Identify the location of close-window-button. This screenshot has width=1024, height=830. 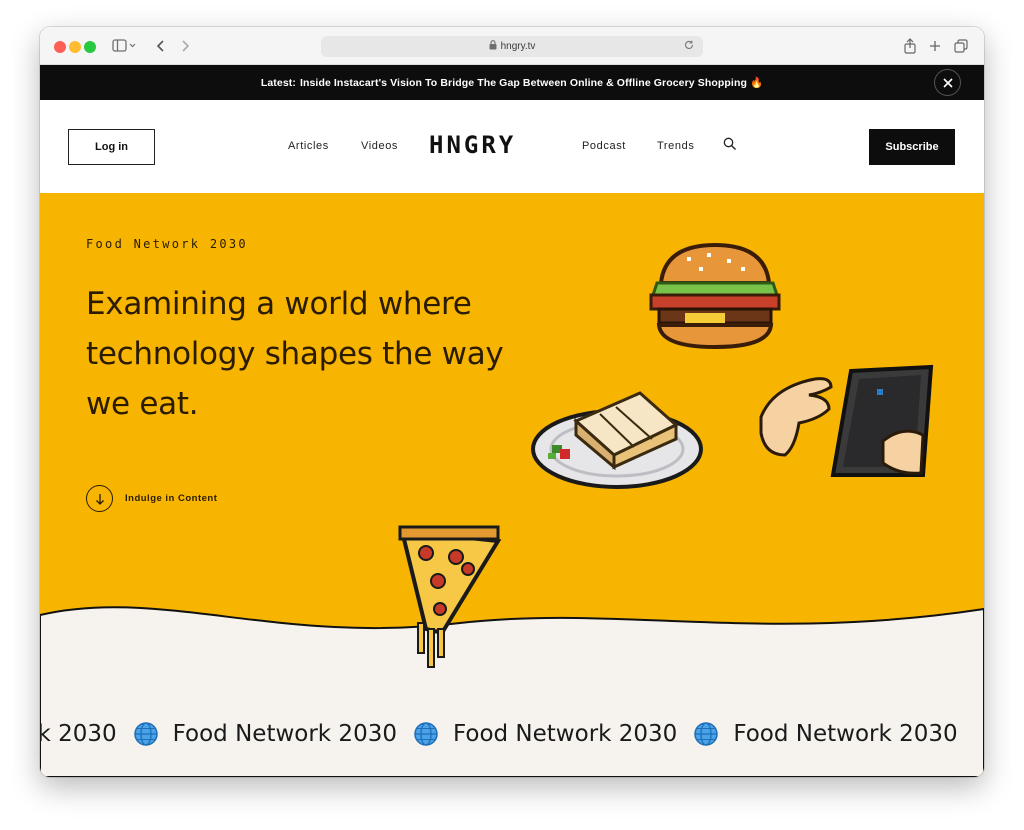
(60, 47).